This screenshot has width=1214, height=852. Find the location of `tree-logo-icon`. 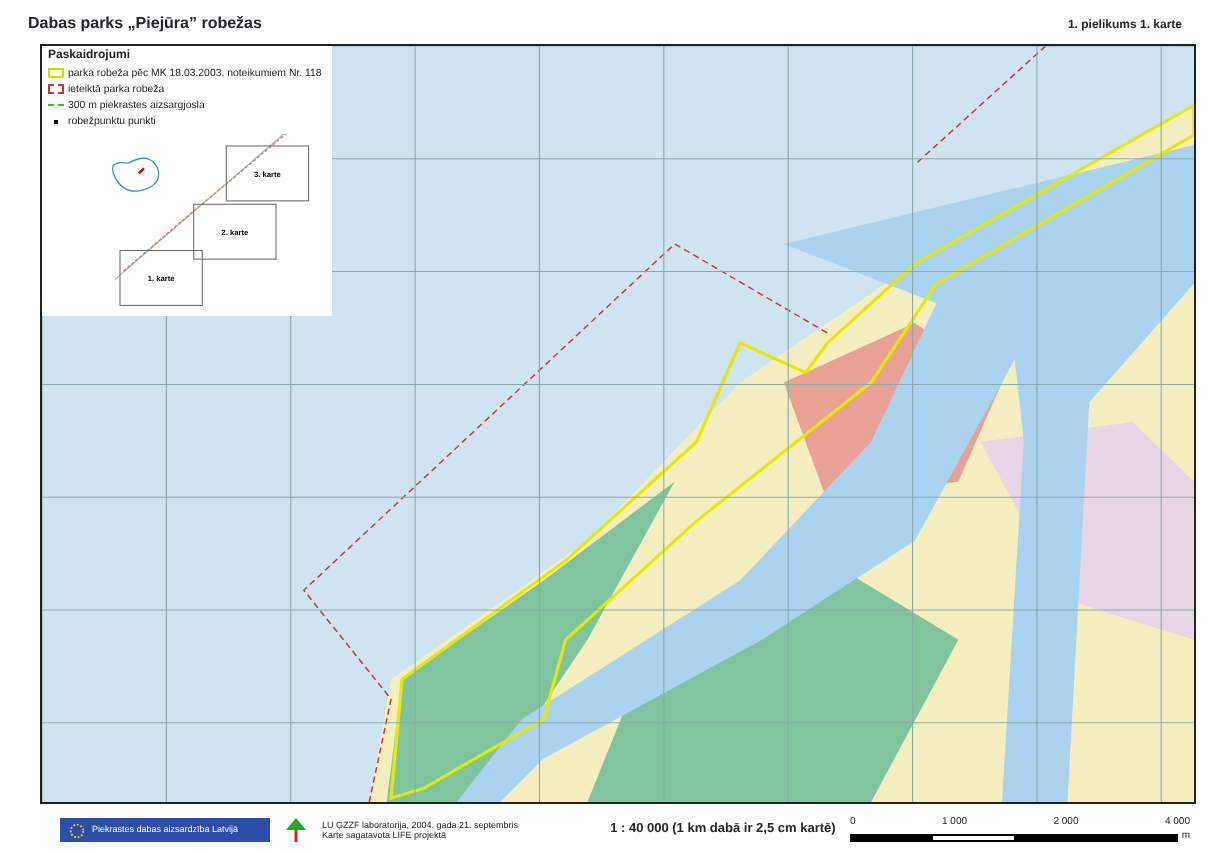

tree-logo-icon is located at coordinates (296, 830).